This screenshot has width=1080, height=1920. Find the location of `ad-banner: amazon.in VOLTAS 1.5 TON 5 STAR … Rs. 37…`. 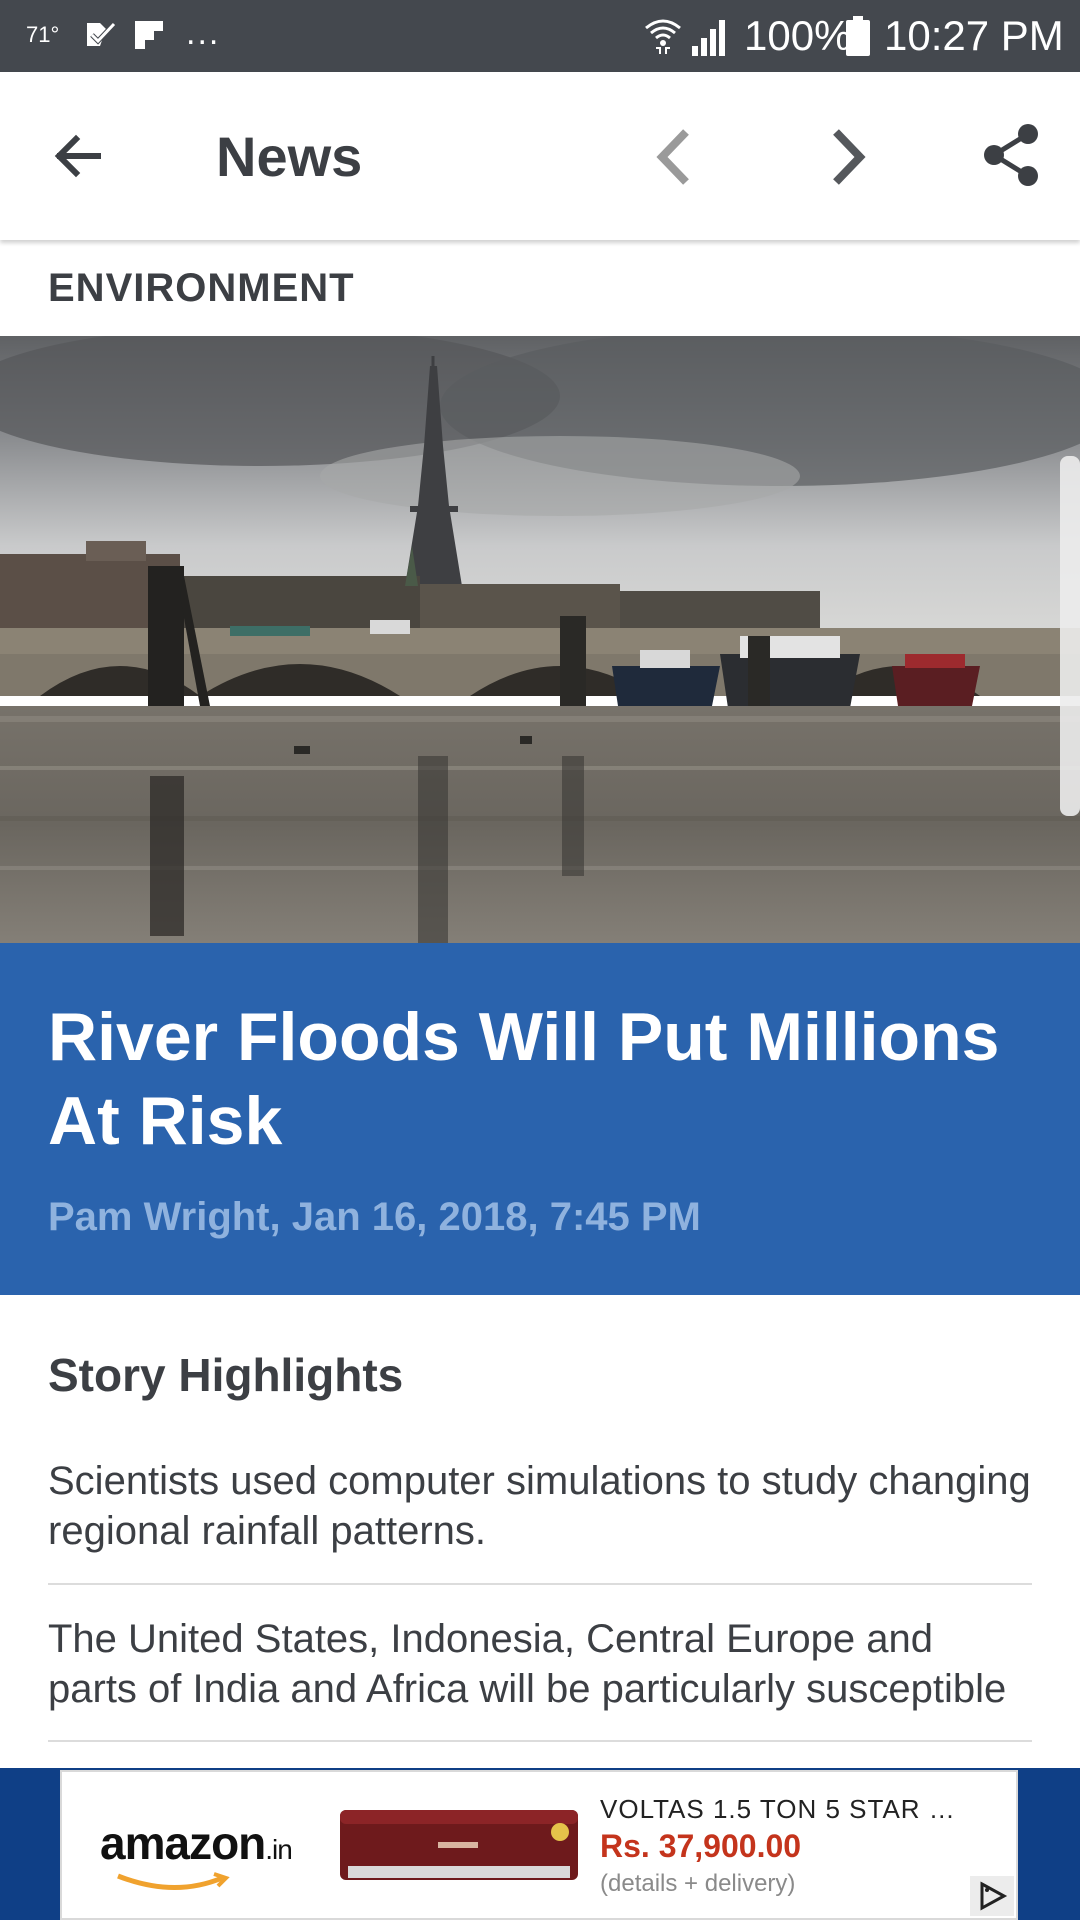

ad-banner: amazon.in VOLTAS 1.5 TON 5 STAR … Rs. 37… is located at coordinates (539, 1845).